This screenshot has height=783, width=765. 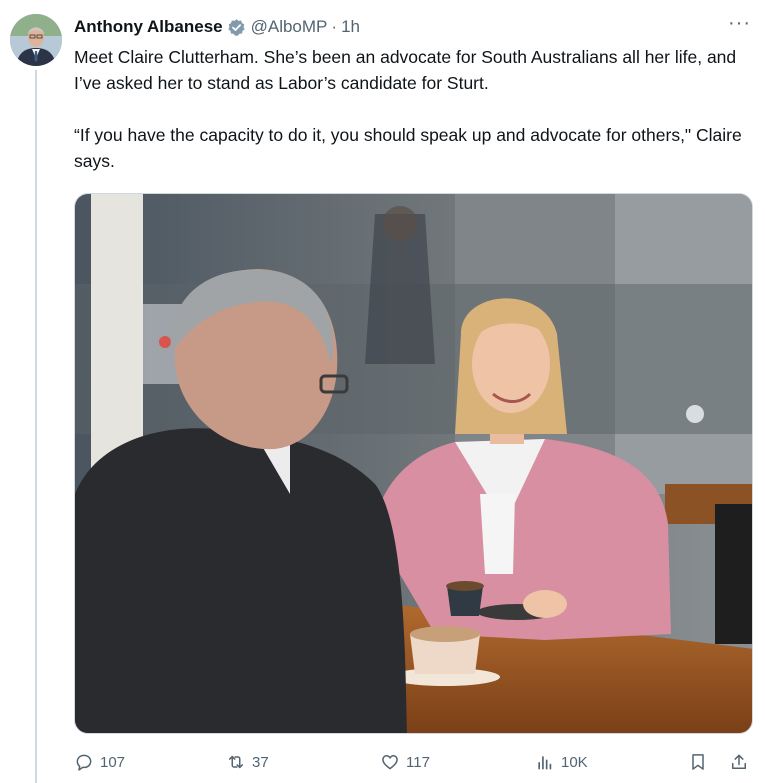 I want to click on views-button: 10K, so click(x=561, y=762).